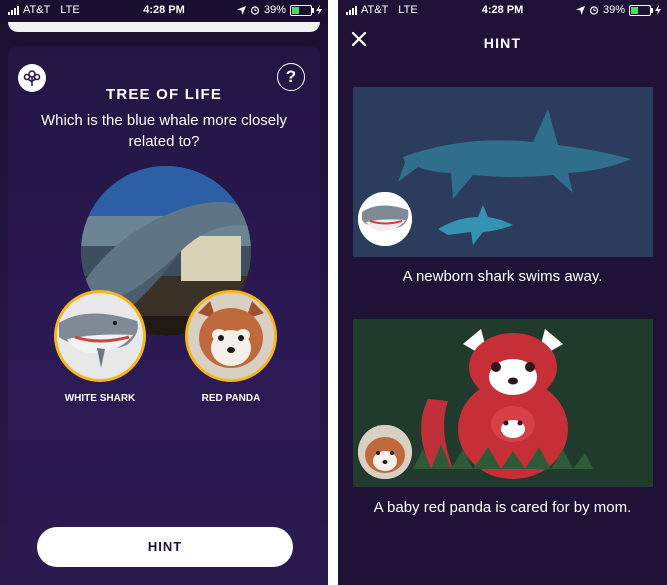 This screenshot has width=667, height=585. Describe the element at coordinates (502, 43) in the screenshot. I see `hint-title: HINT` at that location.